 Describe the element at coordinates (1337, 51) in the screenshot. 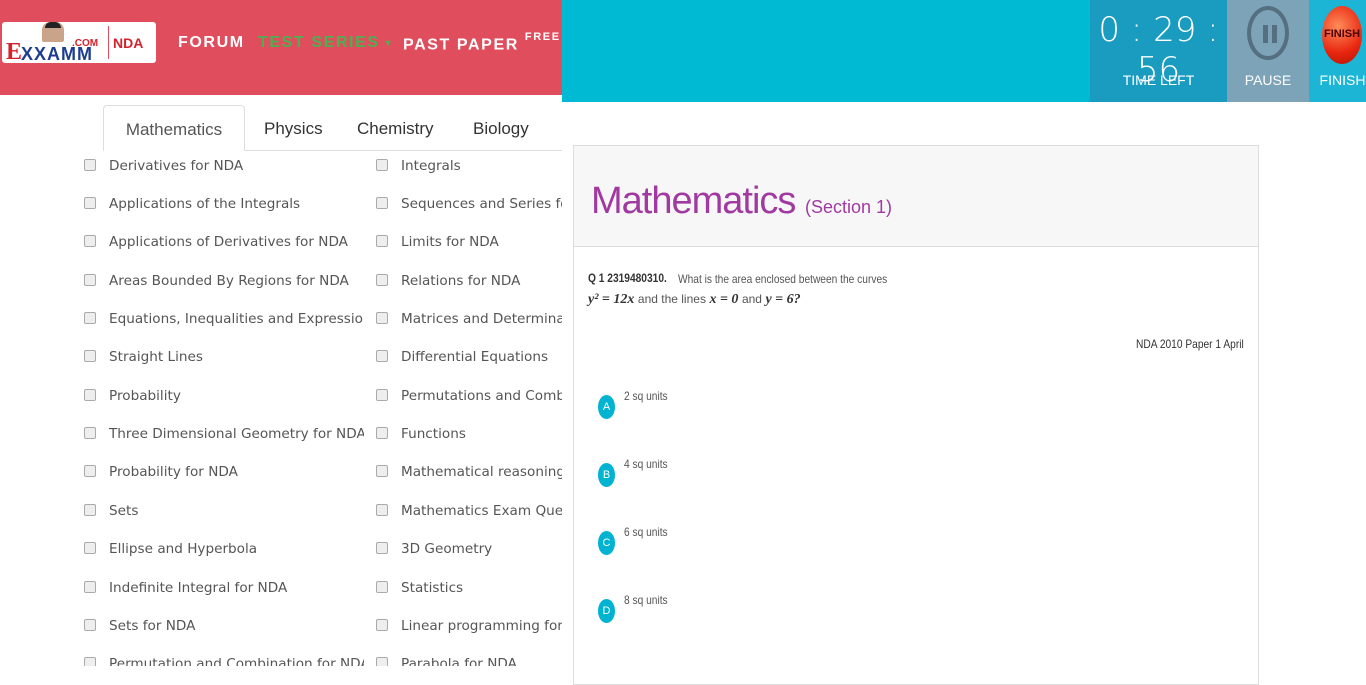

I see `finish-button: FINISH FINISH` at that location.